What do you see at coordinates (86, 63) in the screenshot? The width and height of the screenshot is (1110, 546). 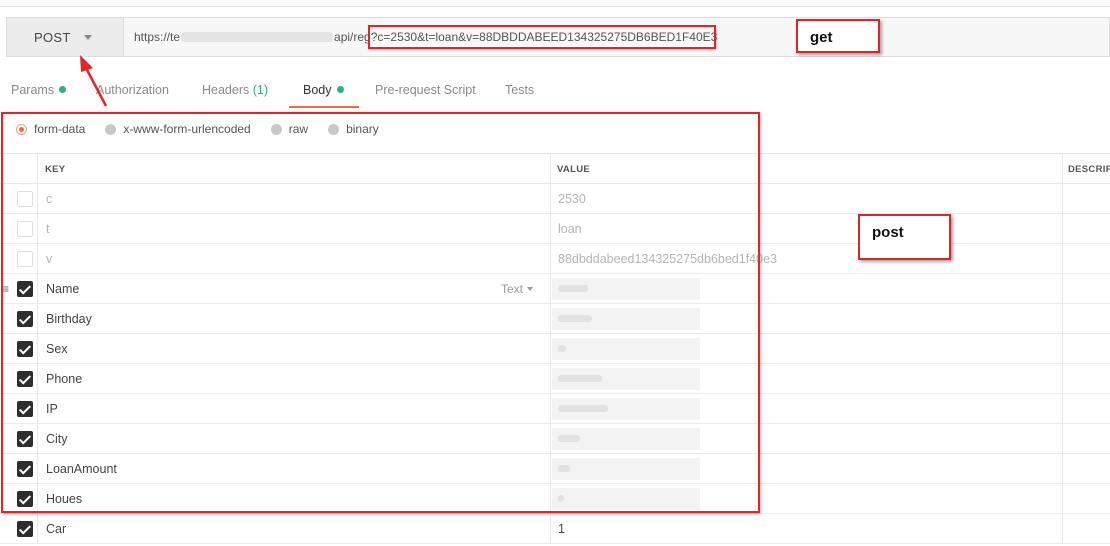 I see `arrow-head` at bounding box center [86, 63].